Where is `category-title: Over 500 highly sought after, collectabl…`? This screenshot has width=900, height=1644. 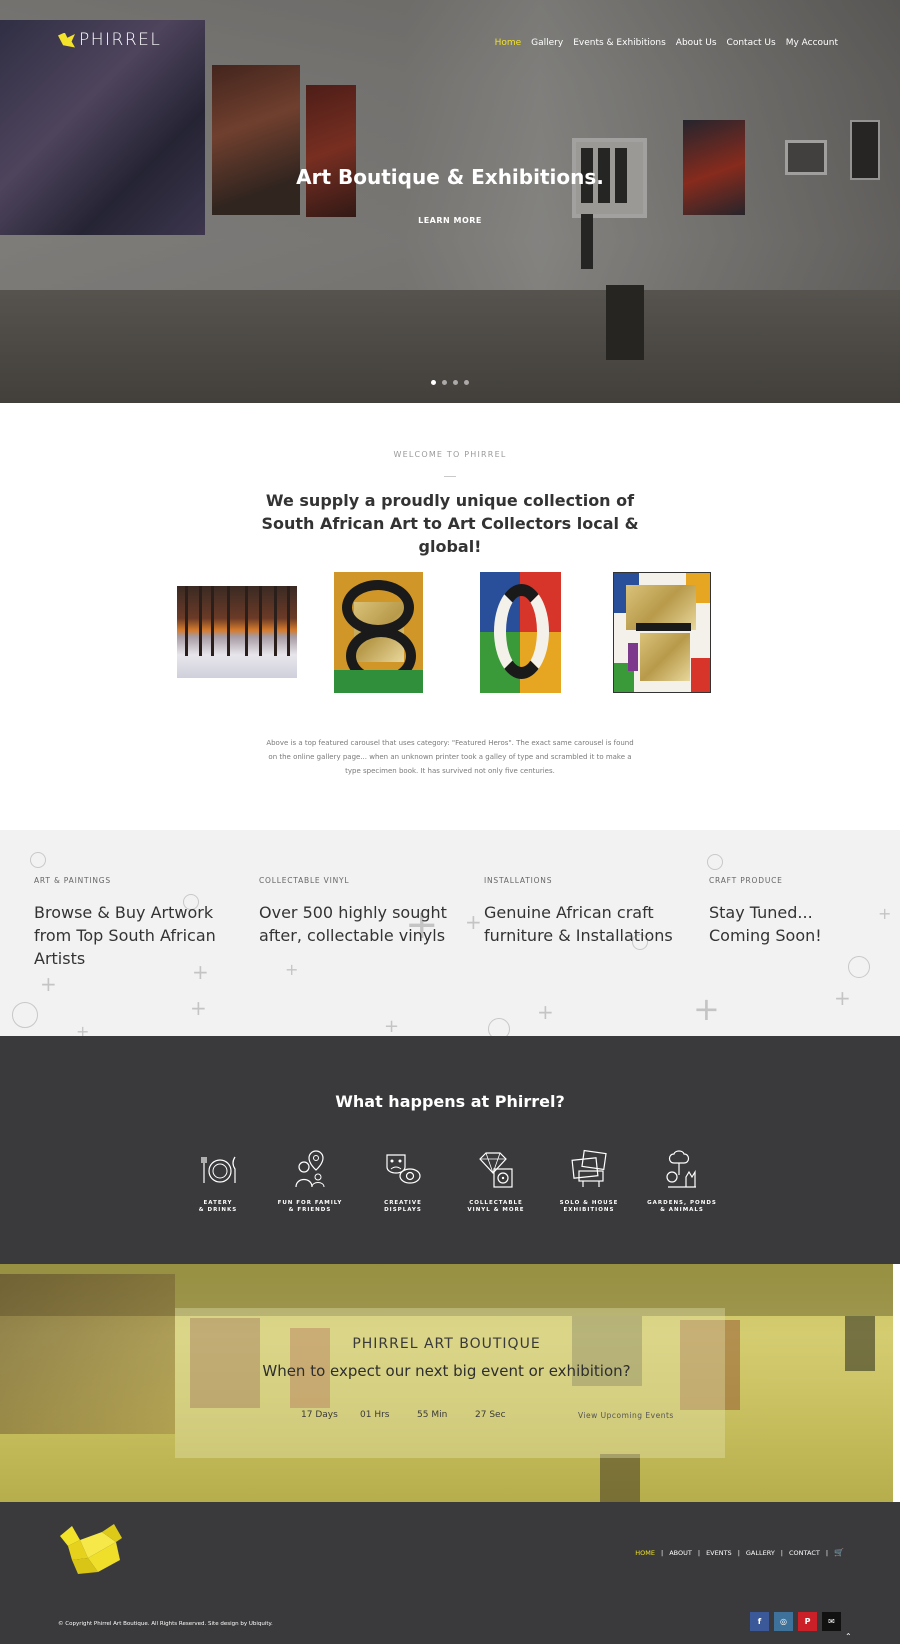
category-title: Over 500 highly sought after, collectabl… is located at coordinates (353, 924).